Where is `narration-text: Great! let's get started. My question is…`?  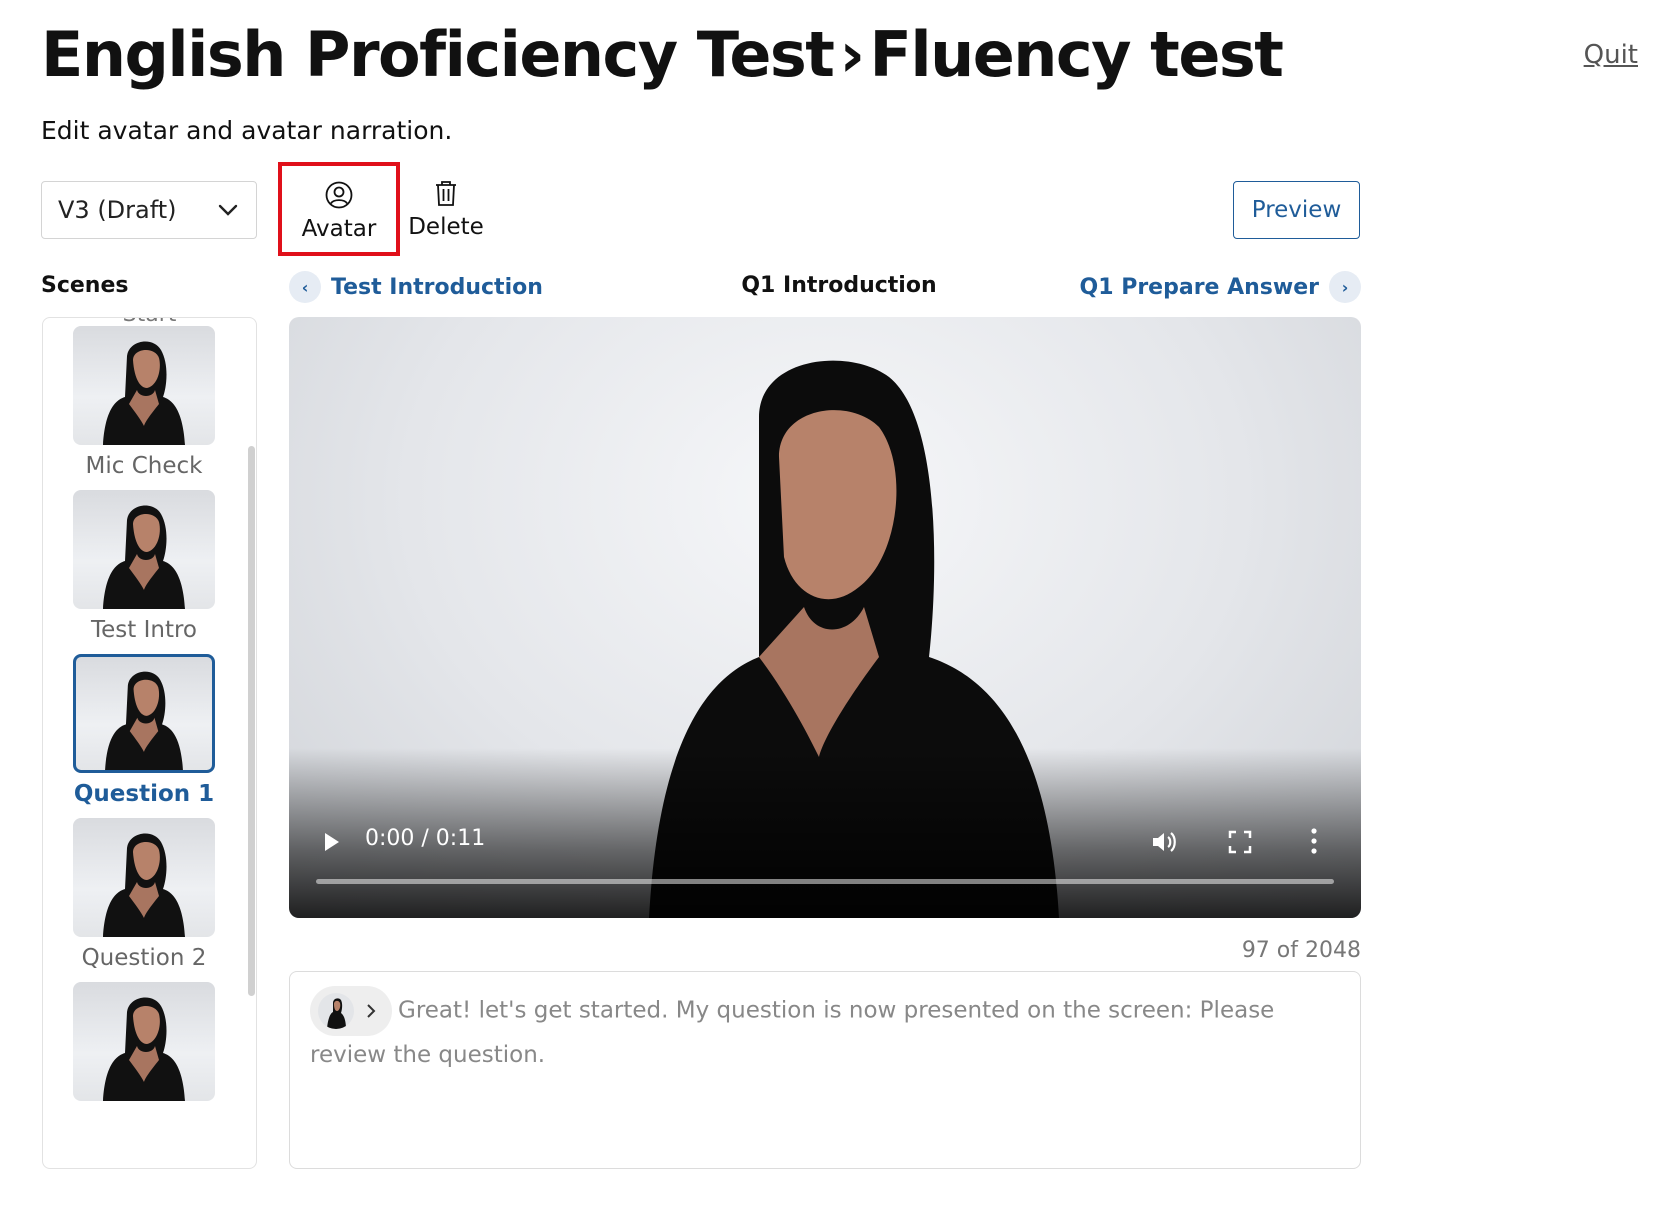
narration-text: Great! let's get started. My question is… is located at coordinates (792, 1033).